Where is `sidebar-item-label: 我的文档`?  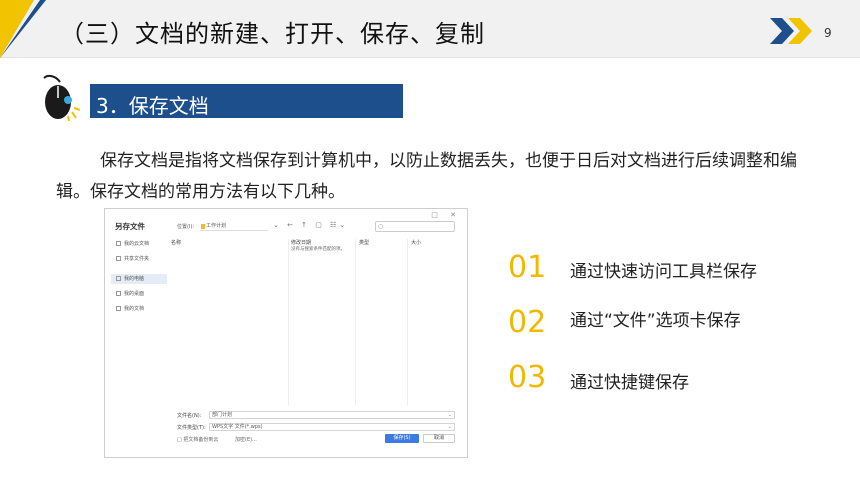 sidebar-item-label: 我的文档 is located at coordinates (134, 309).